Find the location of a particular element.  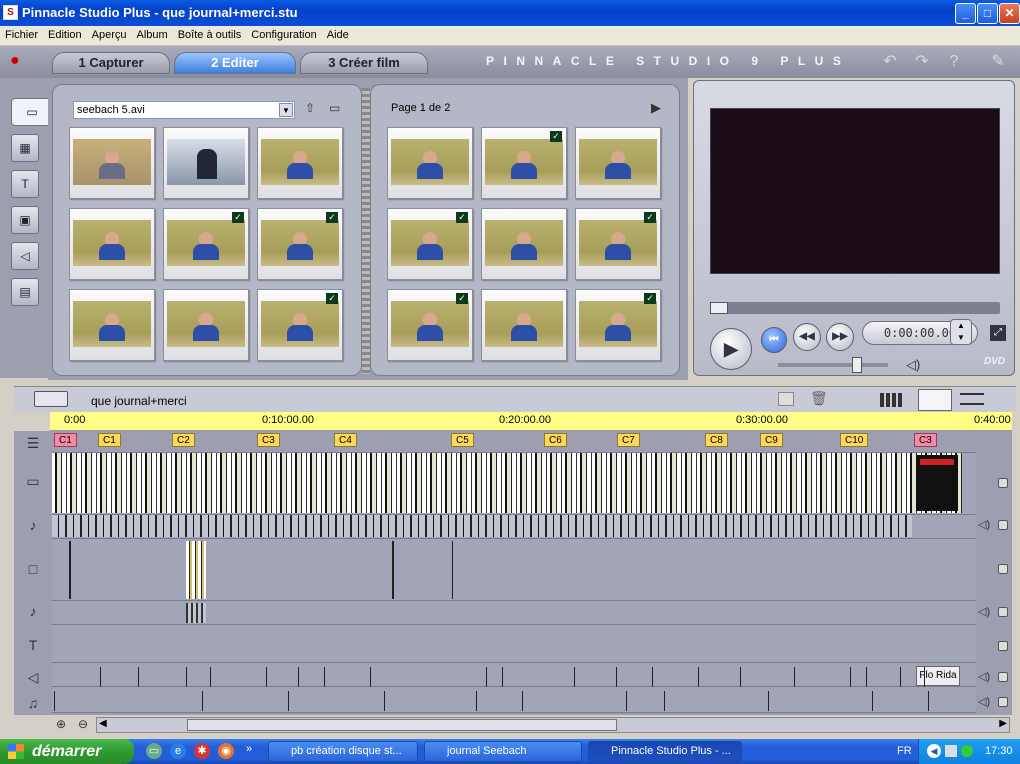

sound-clip-label: Flo Rida is located at coordinates (938, 676).